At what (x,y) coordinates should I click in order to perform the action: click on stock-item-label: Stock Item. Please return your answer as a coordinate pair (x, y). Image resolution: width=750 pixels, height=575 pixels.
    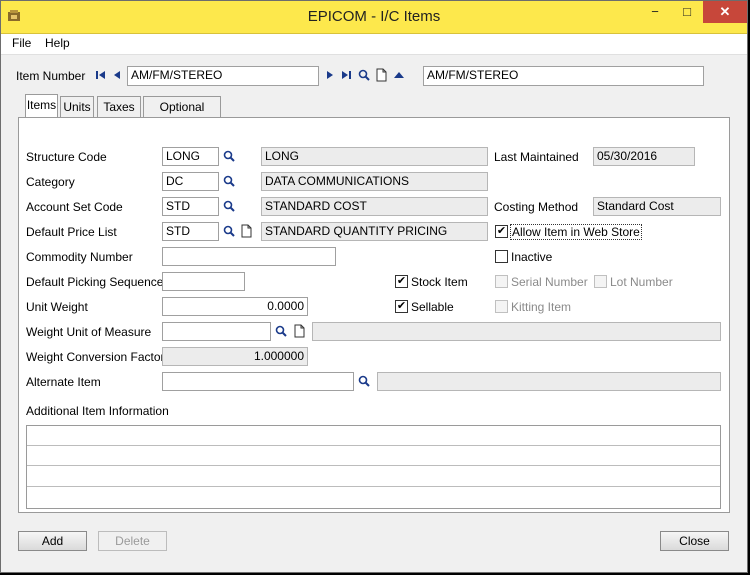
    Looking at the image, I should click on (439, 282).